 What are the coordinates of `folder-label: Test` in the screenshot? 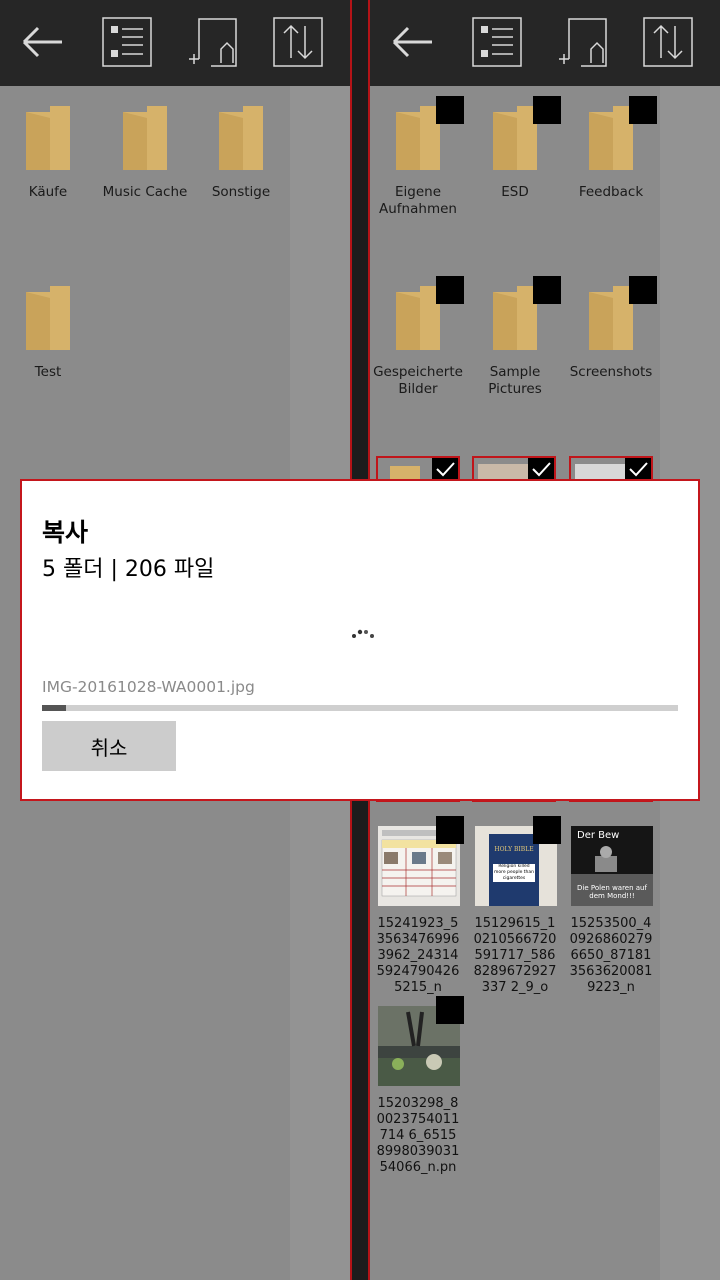 It's located at (48, 372).